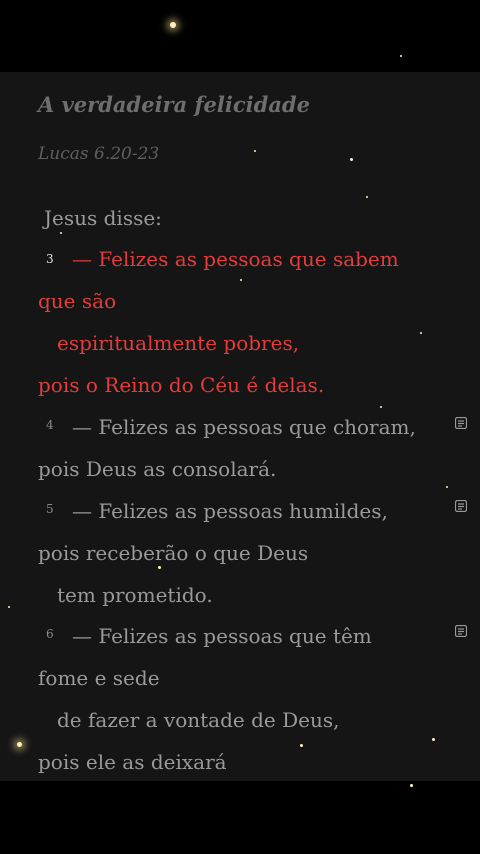 This screenshot has width=480, height=854. Describe the element at coordinates (181, 385) in the screenshot. I see `verse-line: pois o Reino do Céu é delas.` at that location.